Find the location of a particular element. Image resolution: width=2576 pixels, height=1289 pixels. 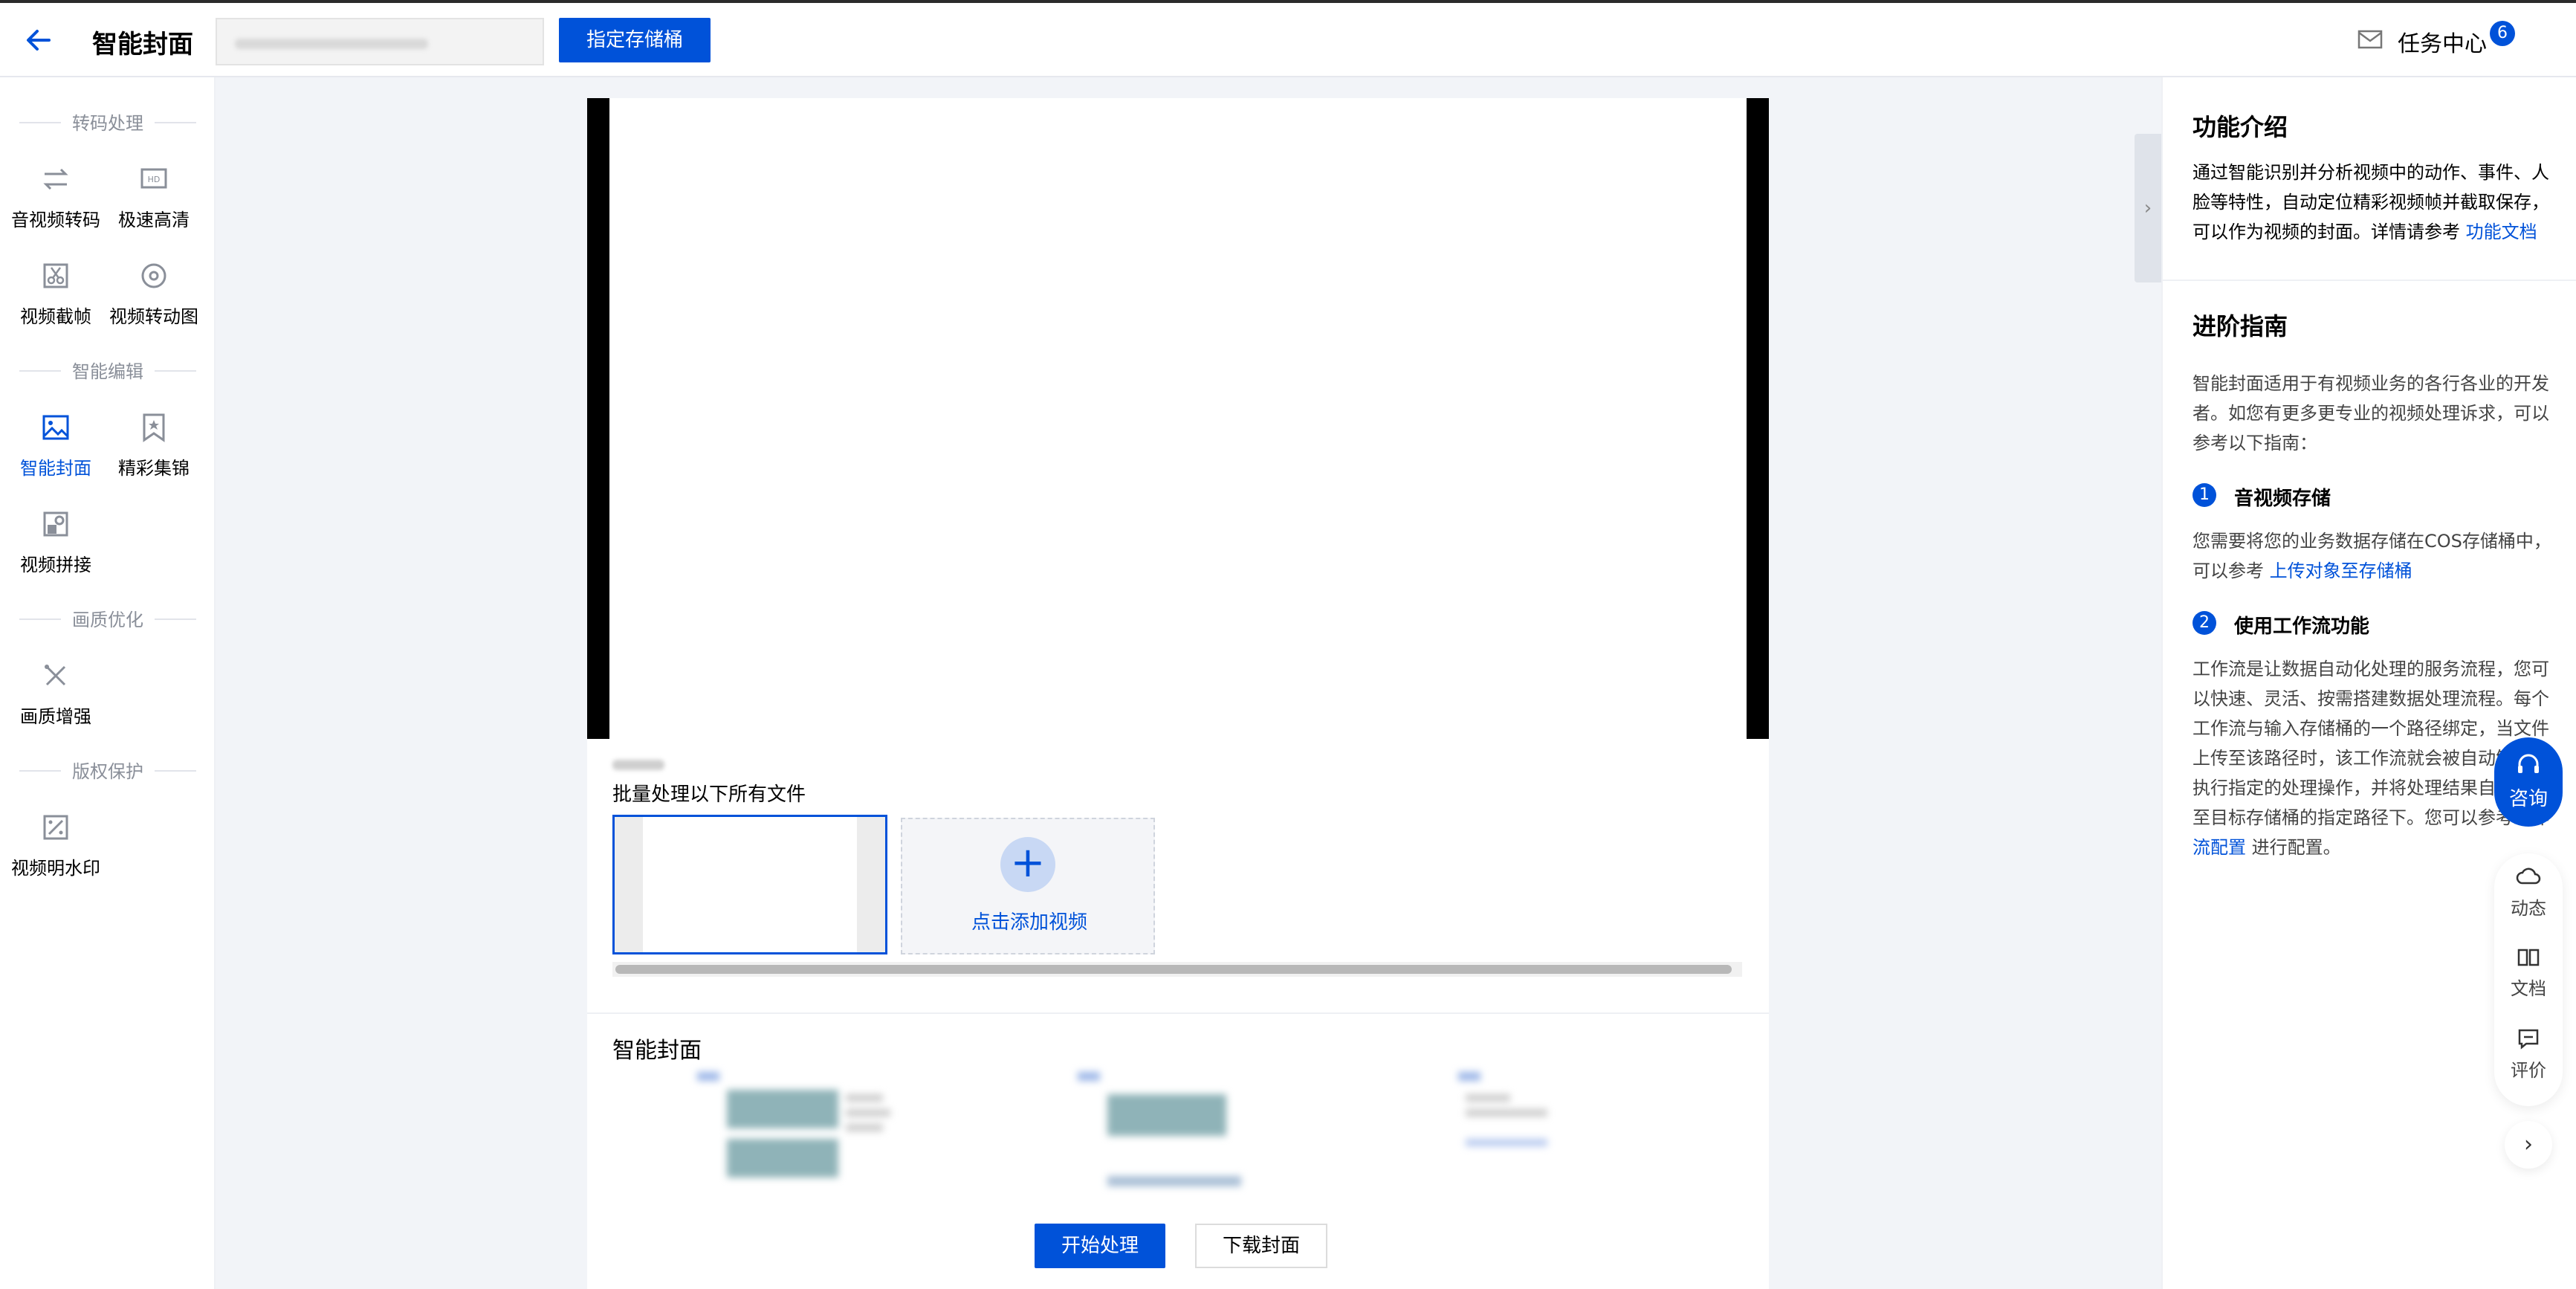

add-video-button: + 点击添加视频 is located at coordinates (1028, 886).